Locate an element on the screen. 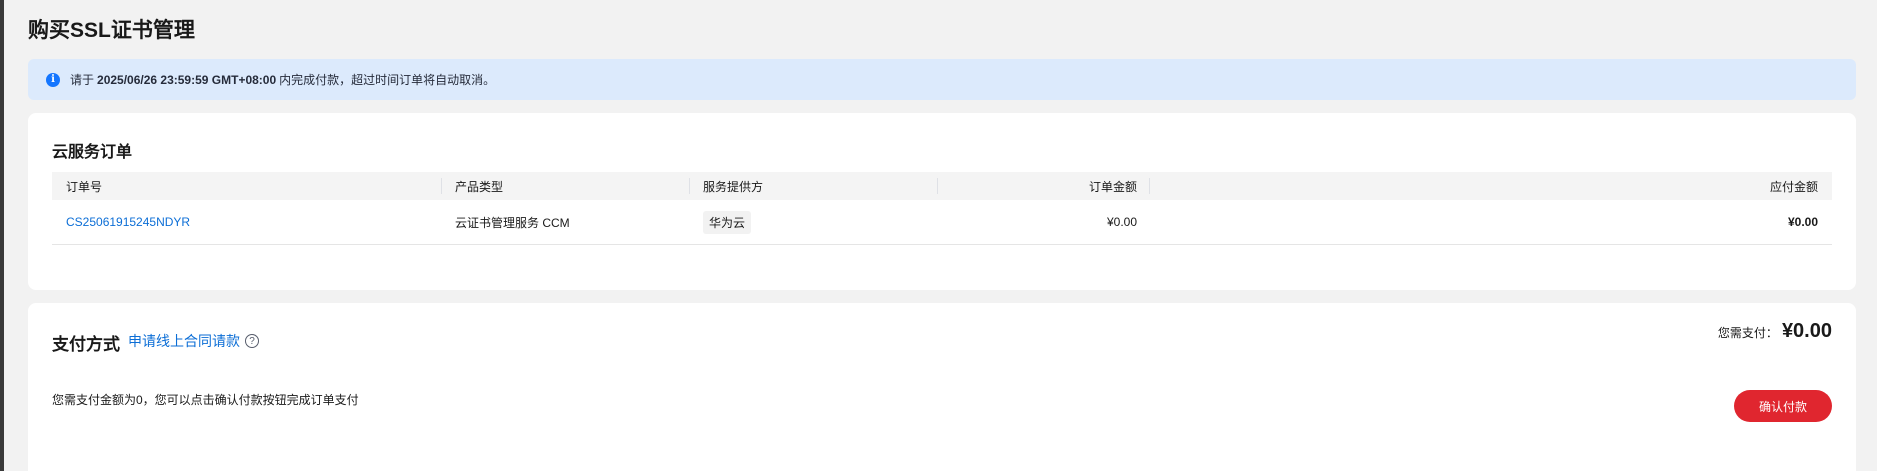  apply-contract-link: 申请线上合同请款 ? is located at coordinates (193, 341).